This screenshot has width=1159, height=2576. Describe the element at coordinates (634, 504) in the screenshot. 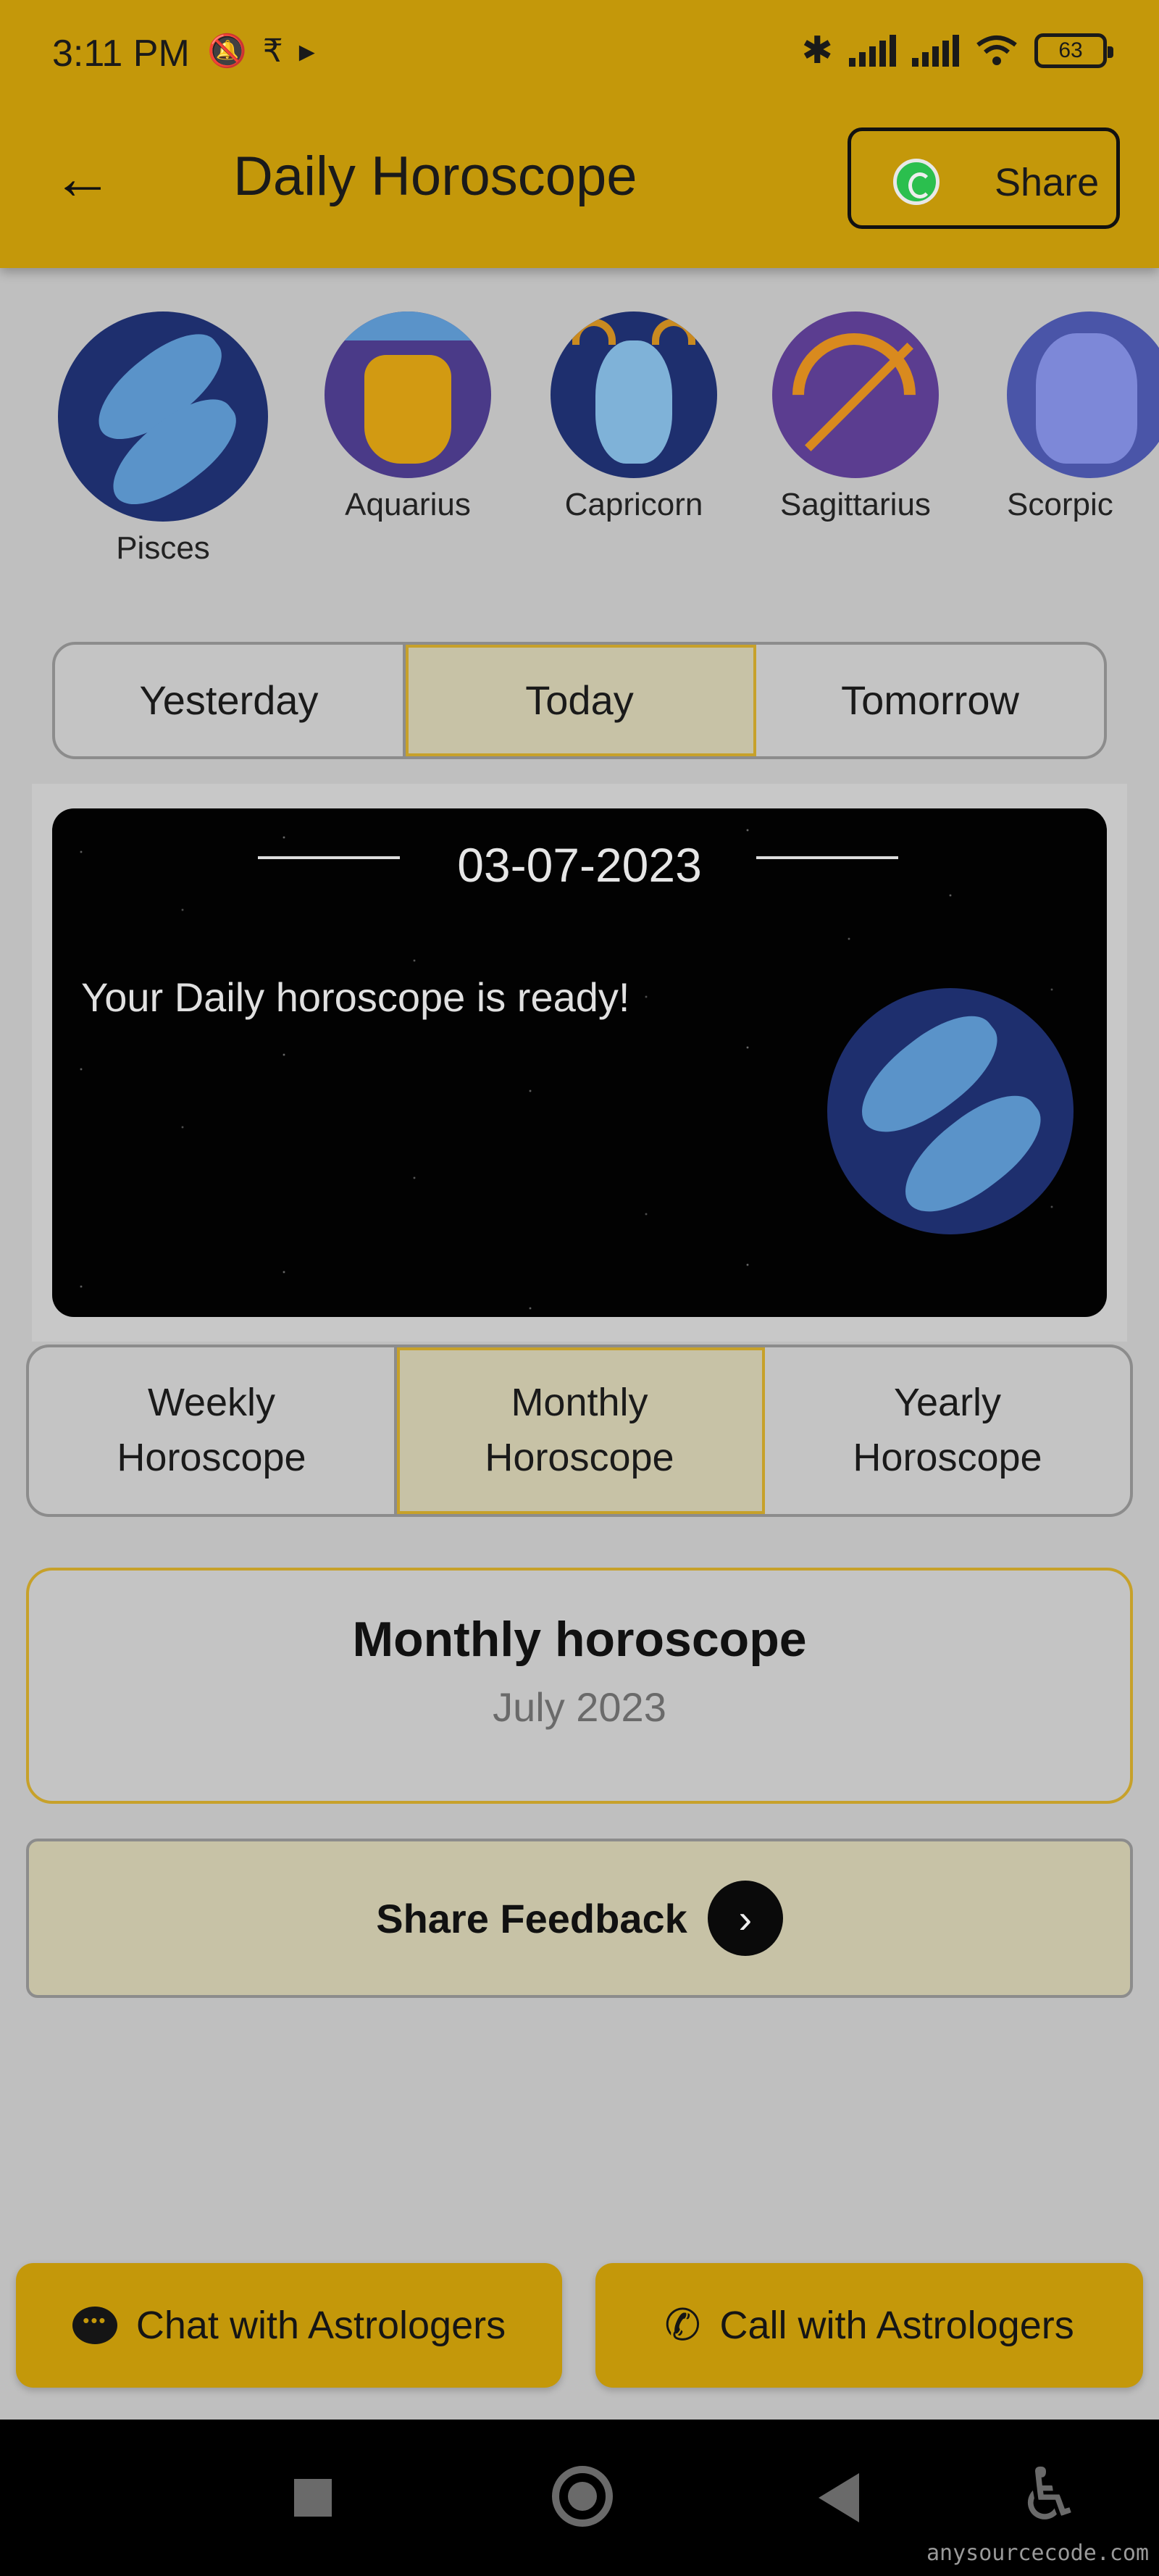

I see `zodiac-label: Capricorn` at that location.